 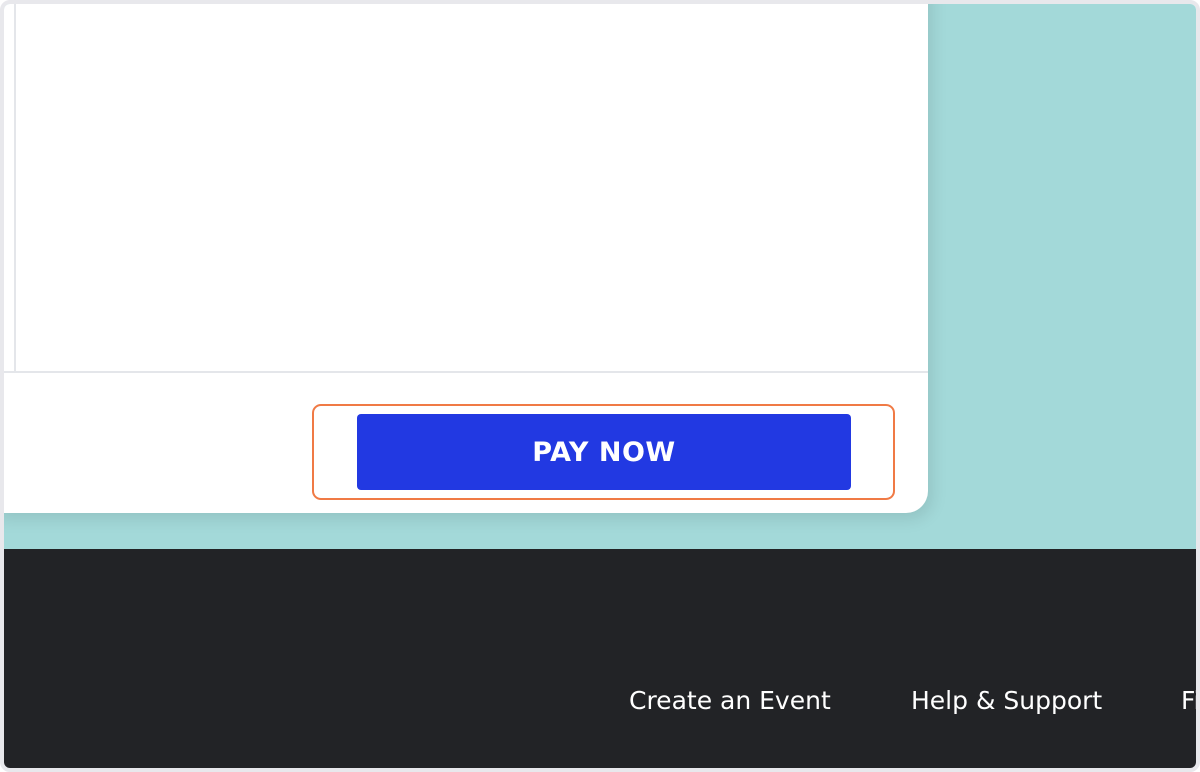 I want to click on pay-now-button: PAY NOW, so click(x=604, y=452).